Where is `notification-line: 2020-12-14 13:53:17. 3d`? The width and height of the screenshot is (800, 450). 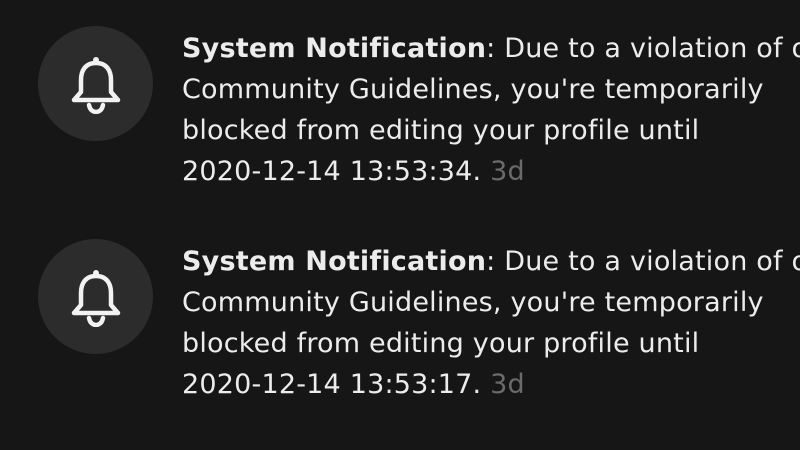 notification-line: 2020-12-14 13:53:17. 3d is located at coordinates (491, 384).